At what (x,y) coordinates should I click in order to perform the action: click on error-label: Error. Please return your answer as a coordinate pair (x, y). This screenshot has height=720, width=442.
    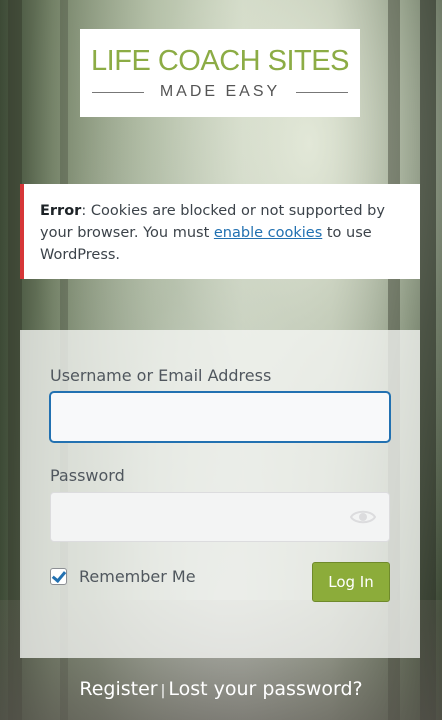
    Looking at the image, I should click on (61, 211).